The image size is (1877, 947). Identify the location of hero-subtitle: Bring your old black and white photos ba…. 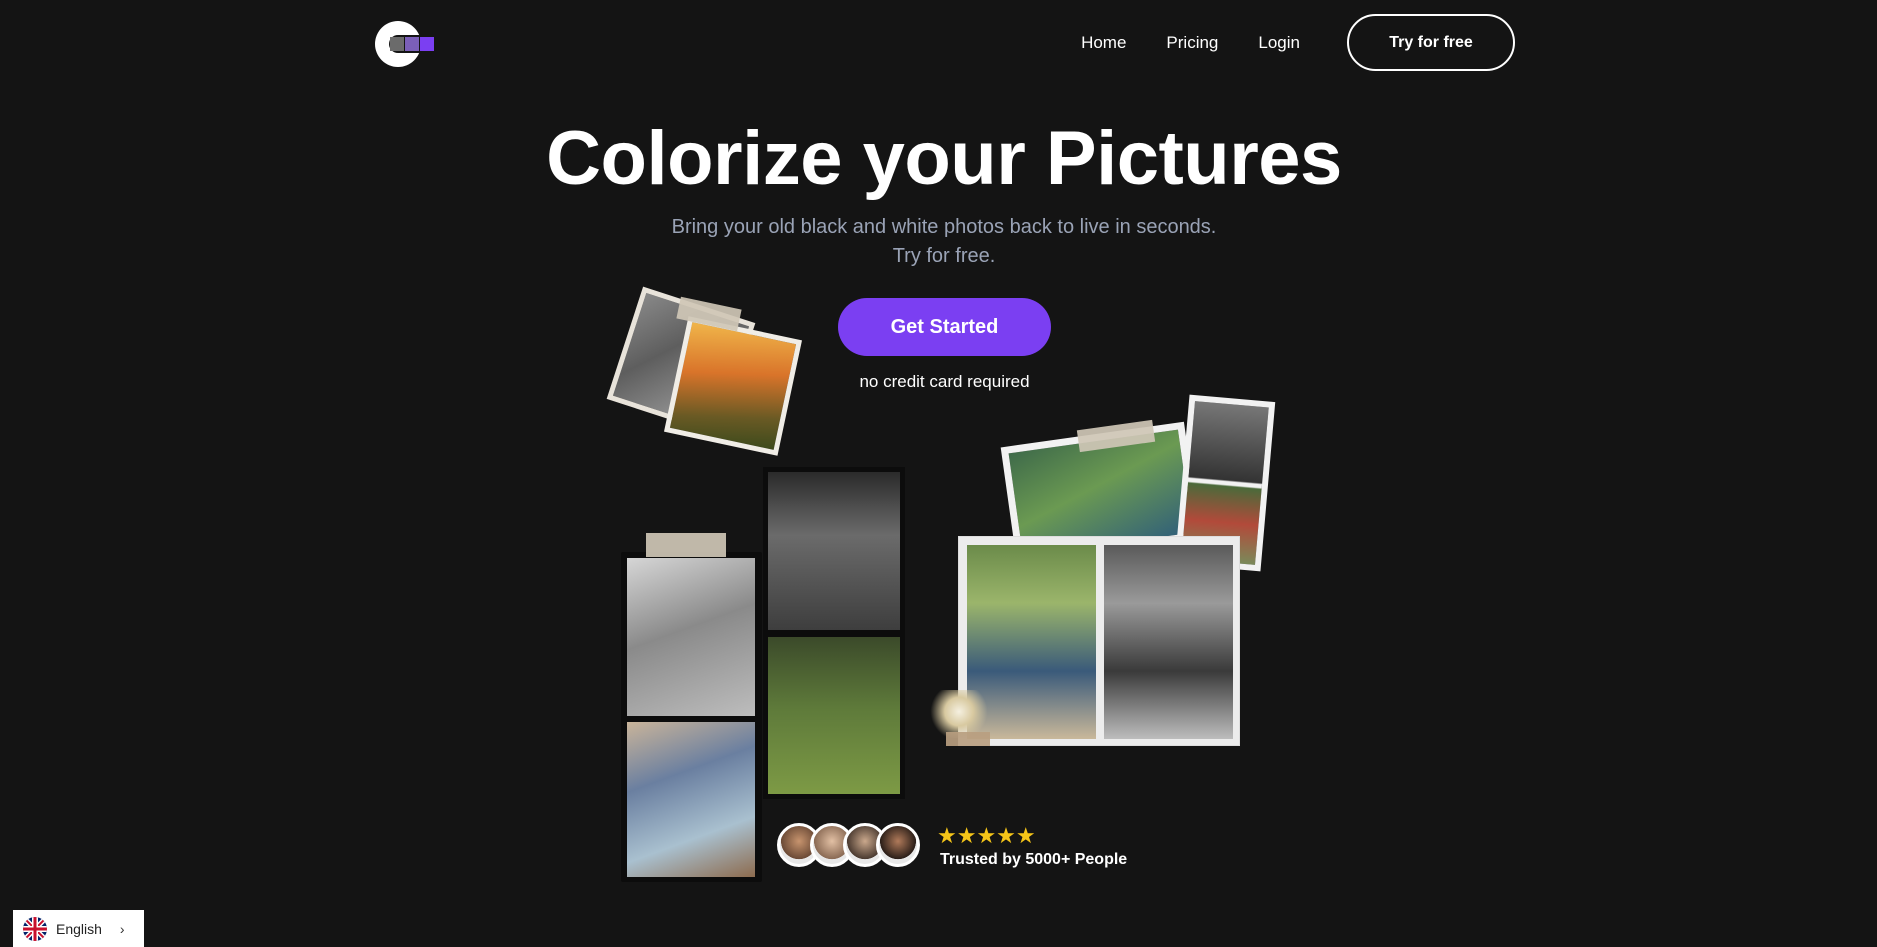
(938, 242).